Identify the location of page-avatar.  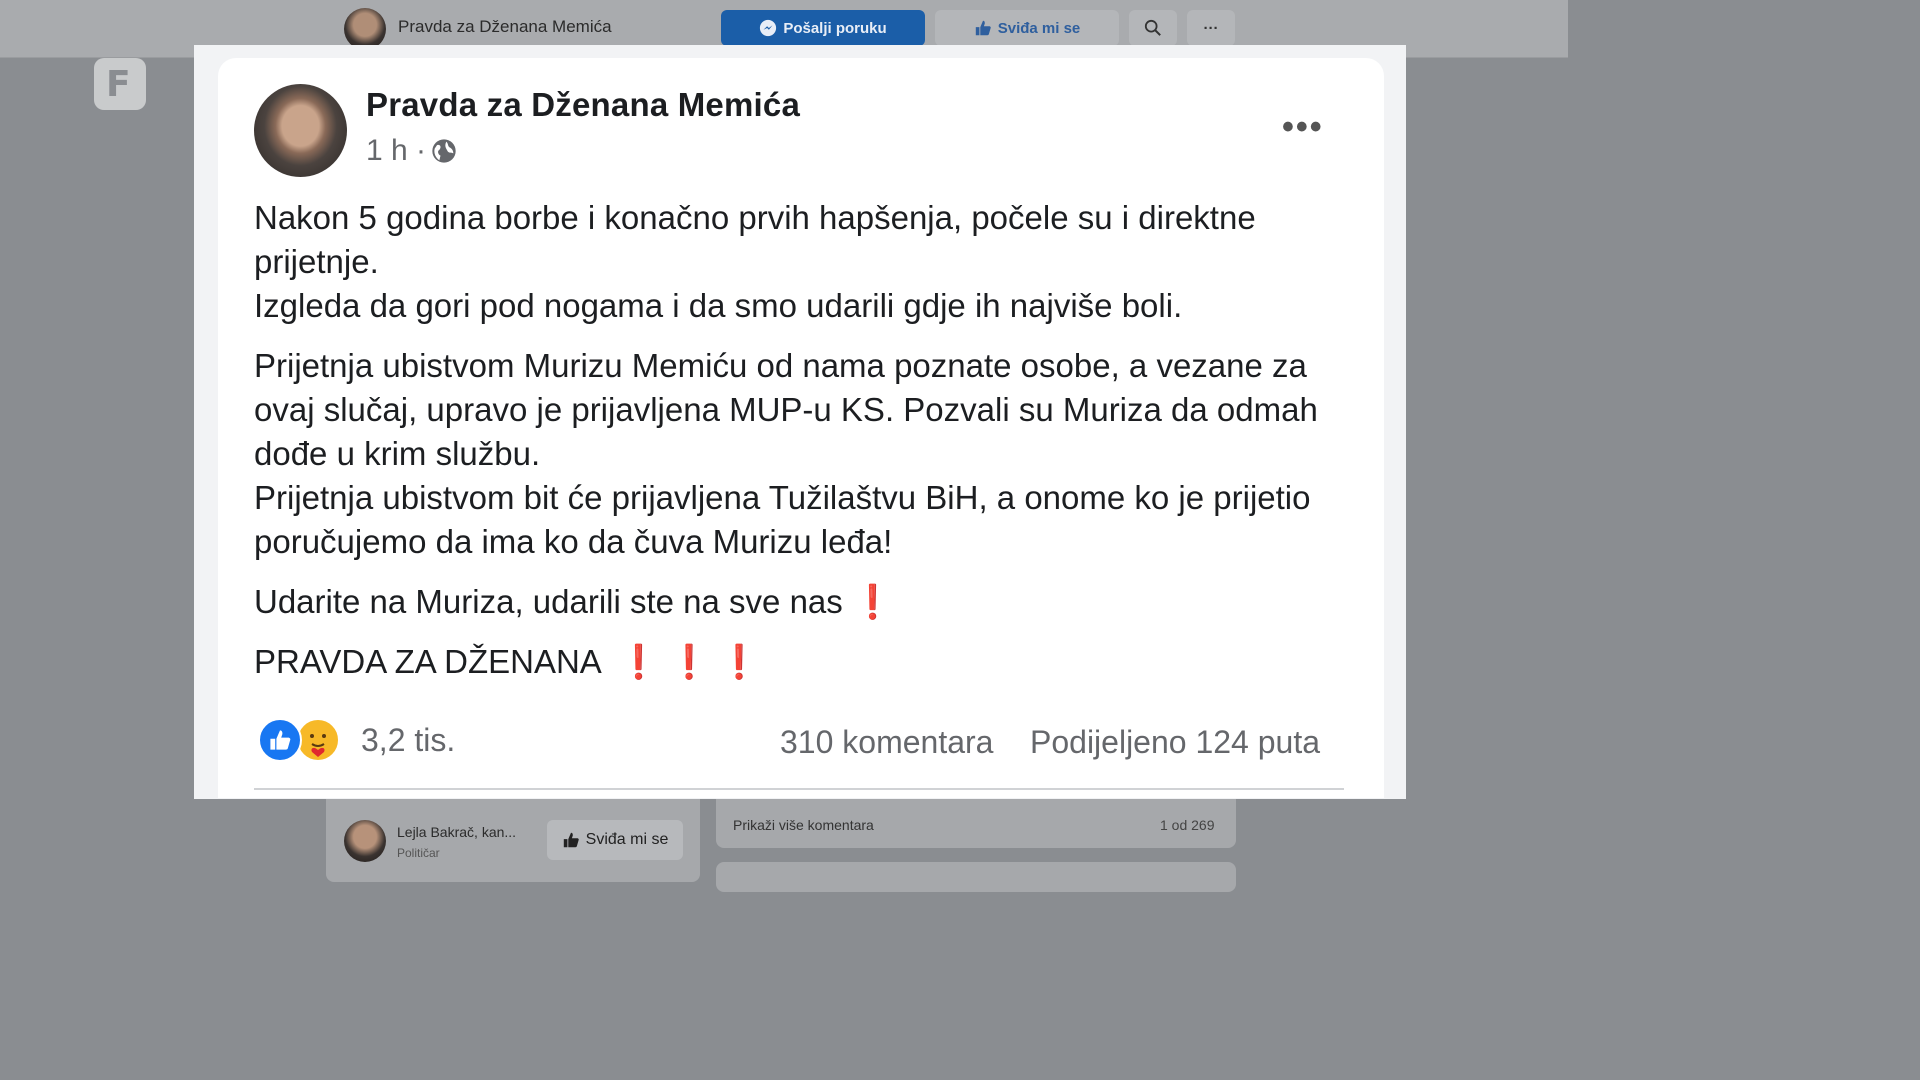
(365, 29).